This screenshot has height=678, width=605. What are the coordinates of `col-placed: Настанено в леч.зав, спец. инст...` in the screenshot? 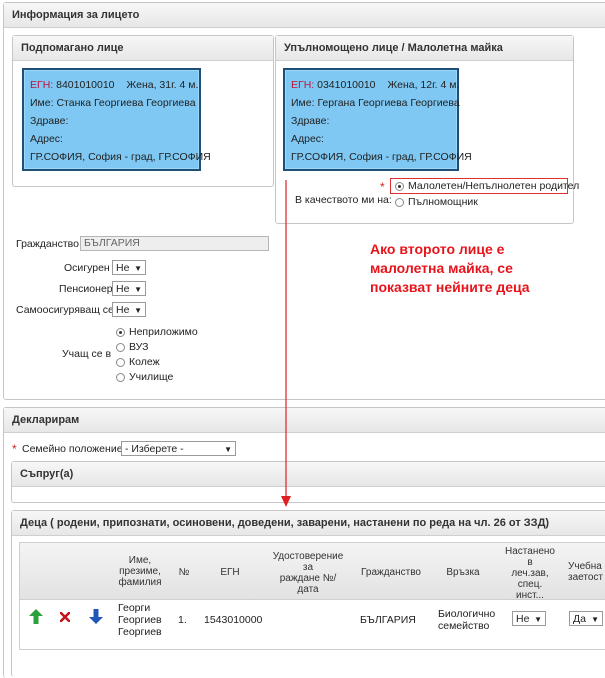 It's located at (530, 573).